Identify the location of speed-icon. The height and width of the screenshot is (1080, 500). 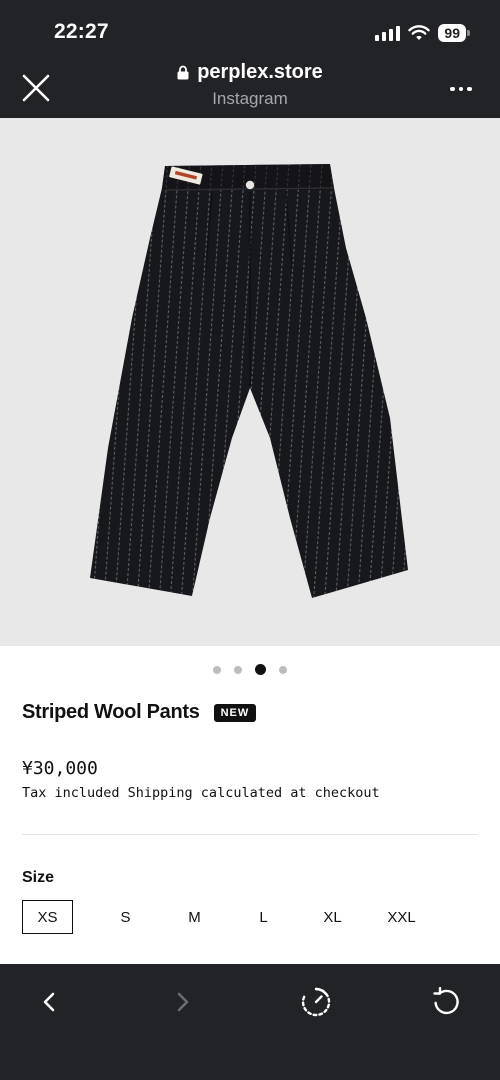
(316, 1002).